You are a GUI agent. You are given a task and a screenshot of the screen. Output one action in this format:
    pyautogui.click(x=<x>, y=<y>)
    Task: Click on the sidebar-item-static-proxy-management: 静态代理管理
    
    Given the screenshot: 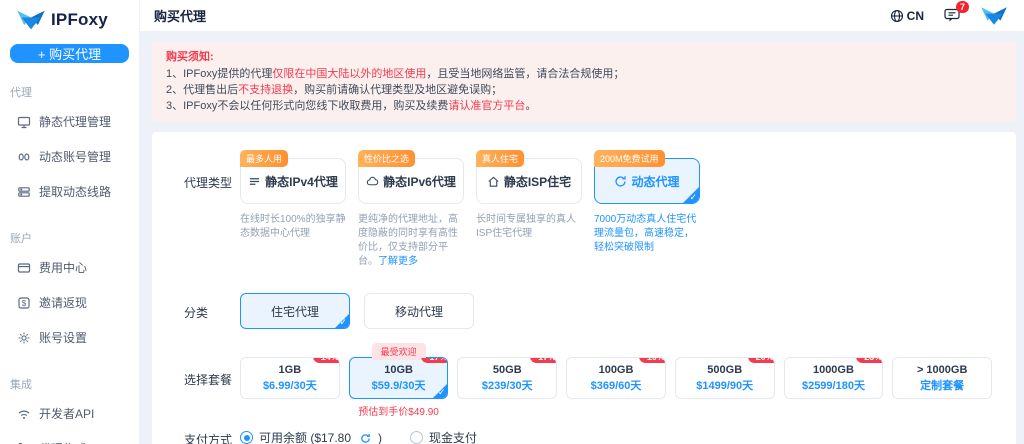 What is the action you would take?
    pyautogui.click(x=69, y=121)
    